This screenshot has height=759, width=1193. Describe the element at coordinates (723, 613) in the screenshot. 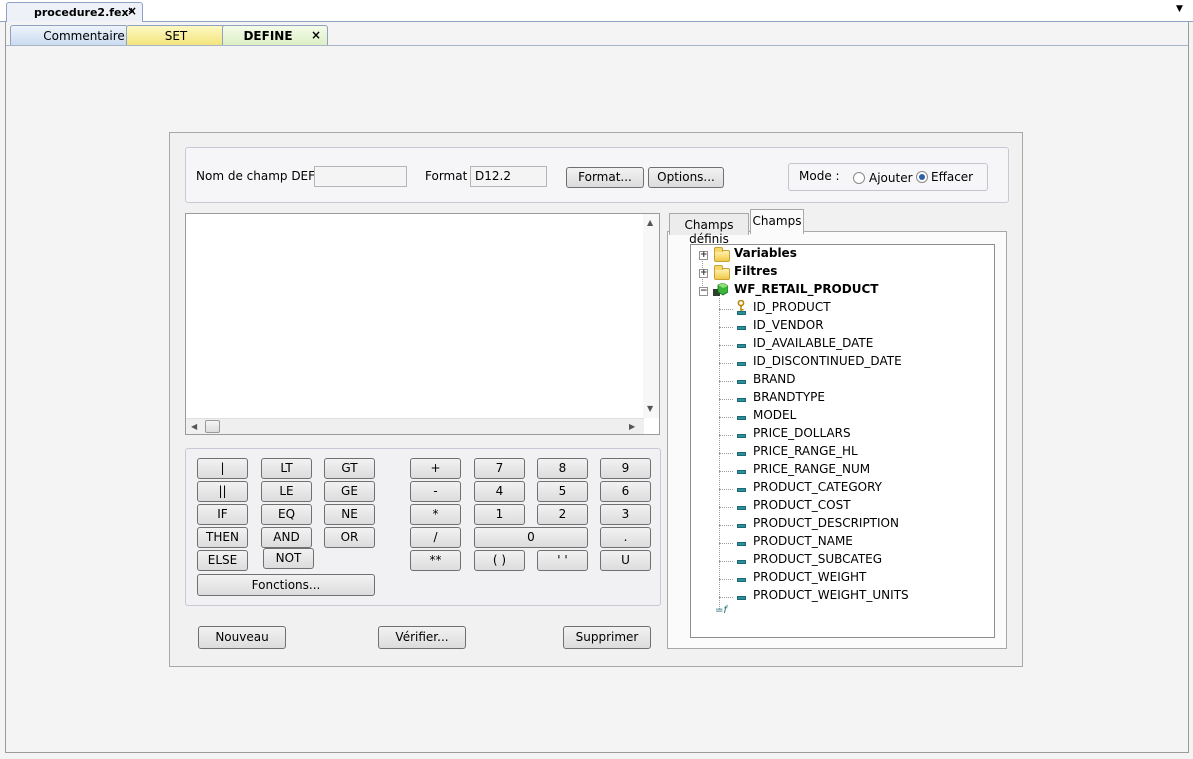

I see `function-node: =f` at that location.